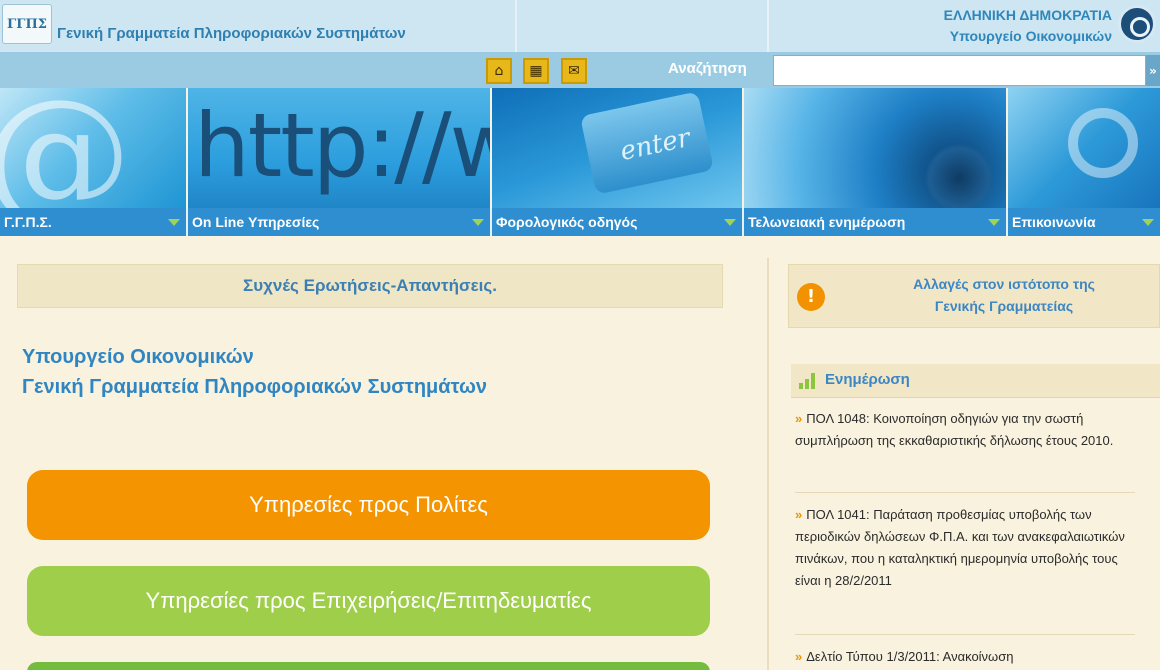 The width and height of the screenshot is (1160, 670). What do you see at coordinates (339, 222) in the screenshot?
I see `nav-item-online-services: On Line Υπηρεσίες` at bounding box center [339, 222].